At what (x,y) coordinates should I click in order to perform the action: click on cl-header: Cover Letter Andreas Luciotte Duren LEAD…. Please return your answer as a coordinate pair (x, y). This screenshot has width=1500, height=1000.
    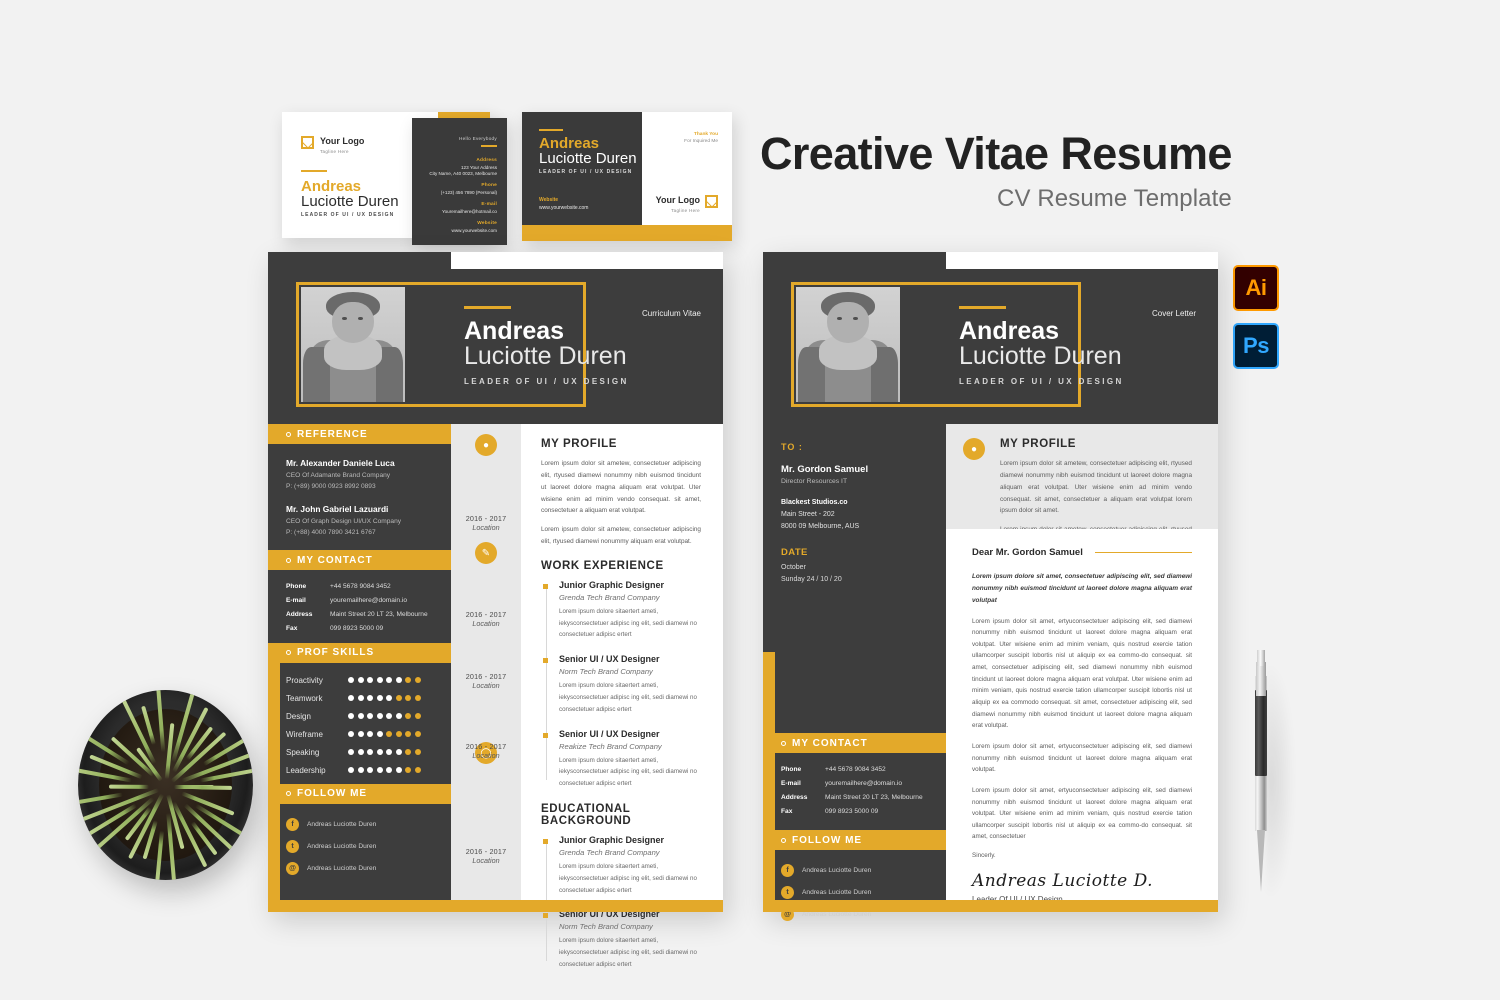
    Looking at the image, I should click on (990, 338).